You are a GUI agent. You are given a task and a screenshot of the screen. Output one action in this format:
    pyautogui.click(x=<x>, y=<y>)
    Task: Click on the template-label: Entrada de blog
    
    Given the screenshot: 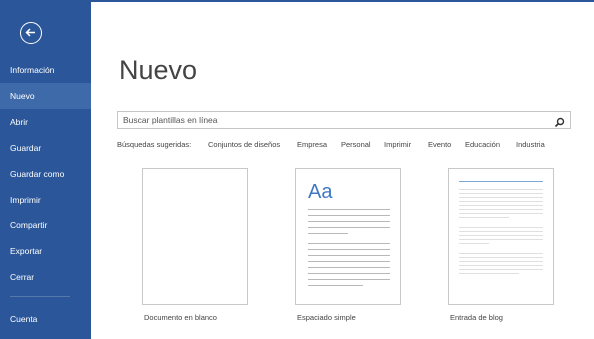 What is the action you would take?
    pyautogui.click(x=476, y=317)
    